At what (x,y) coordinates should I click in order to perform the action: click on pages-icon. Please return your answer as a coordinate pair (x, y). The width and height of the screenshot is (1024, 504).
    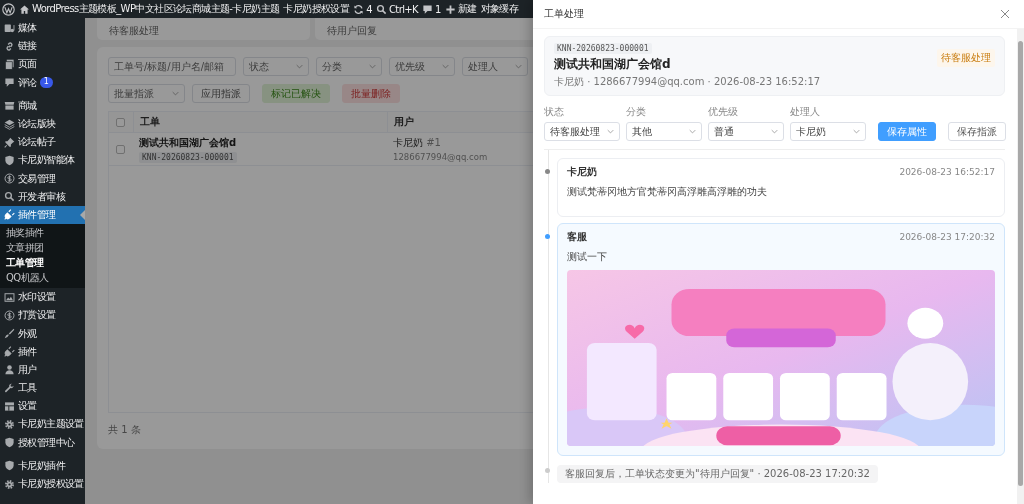
    Looking at the image, I should click on (9, 64).